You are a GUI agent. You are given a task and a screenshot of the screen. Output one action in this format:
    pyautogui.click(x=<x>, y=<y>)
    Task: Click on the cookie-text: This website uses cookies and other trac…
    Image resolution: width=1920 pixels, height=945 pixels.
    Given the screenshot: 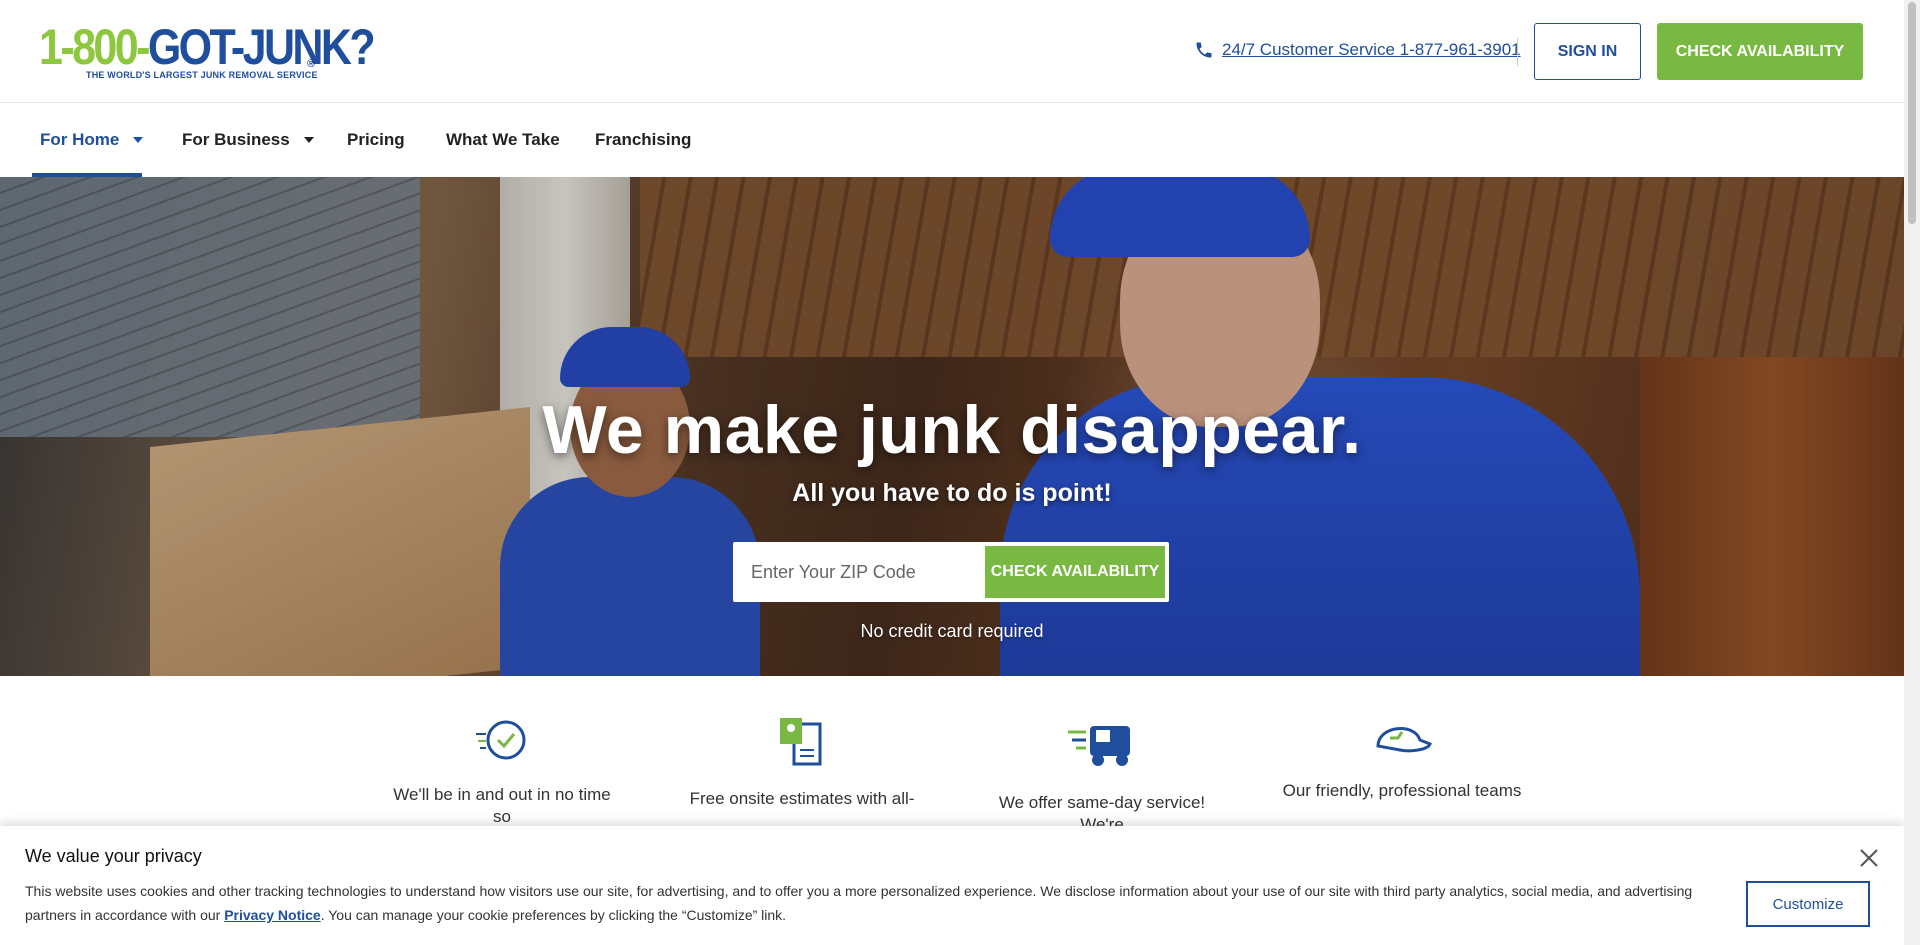 What is the action you would take?
    pyautogui.click(x=875, y=903)
    